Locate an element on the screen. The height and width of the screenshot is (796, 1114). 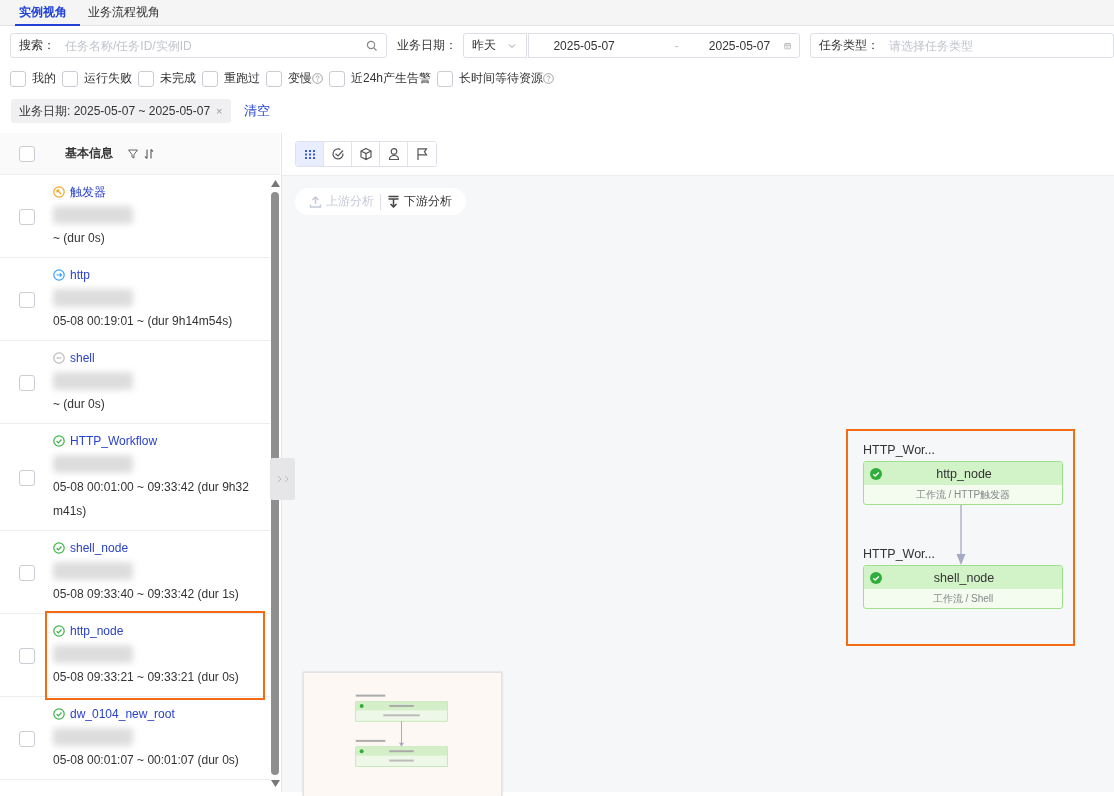
graph-node: shell_node 工作流 / Shell is located at coordinates (963, 587).